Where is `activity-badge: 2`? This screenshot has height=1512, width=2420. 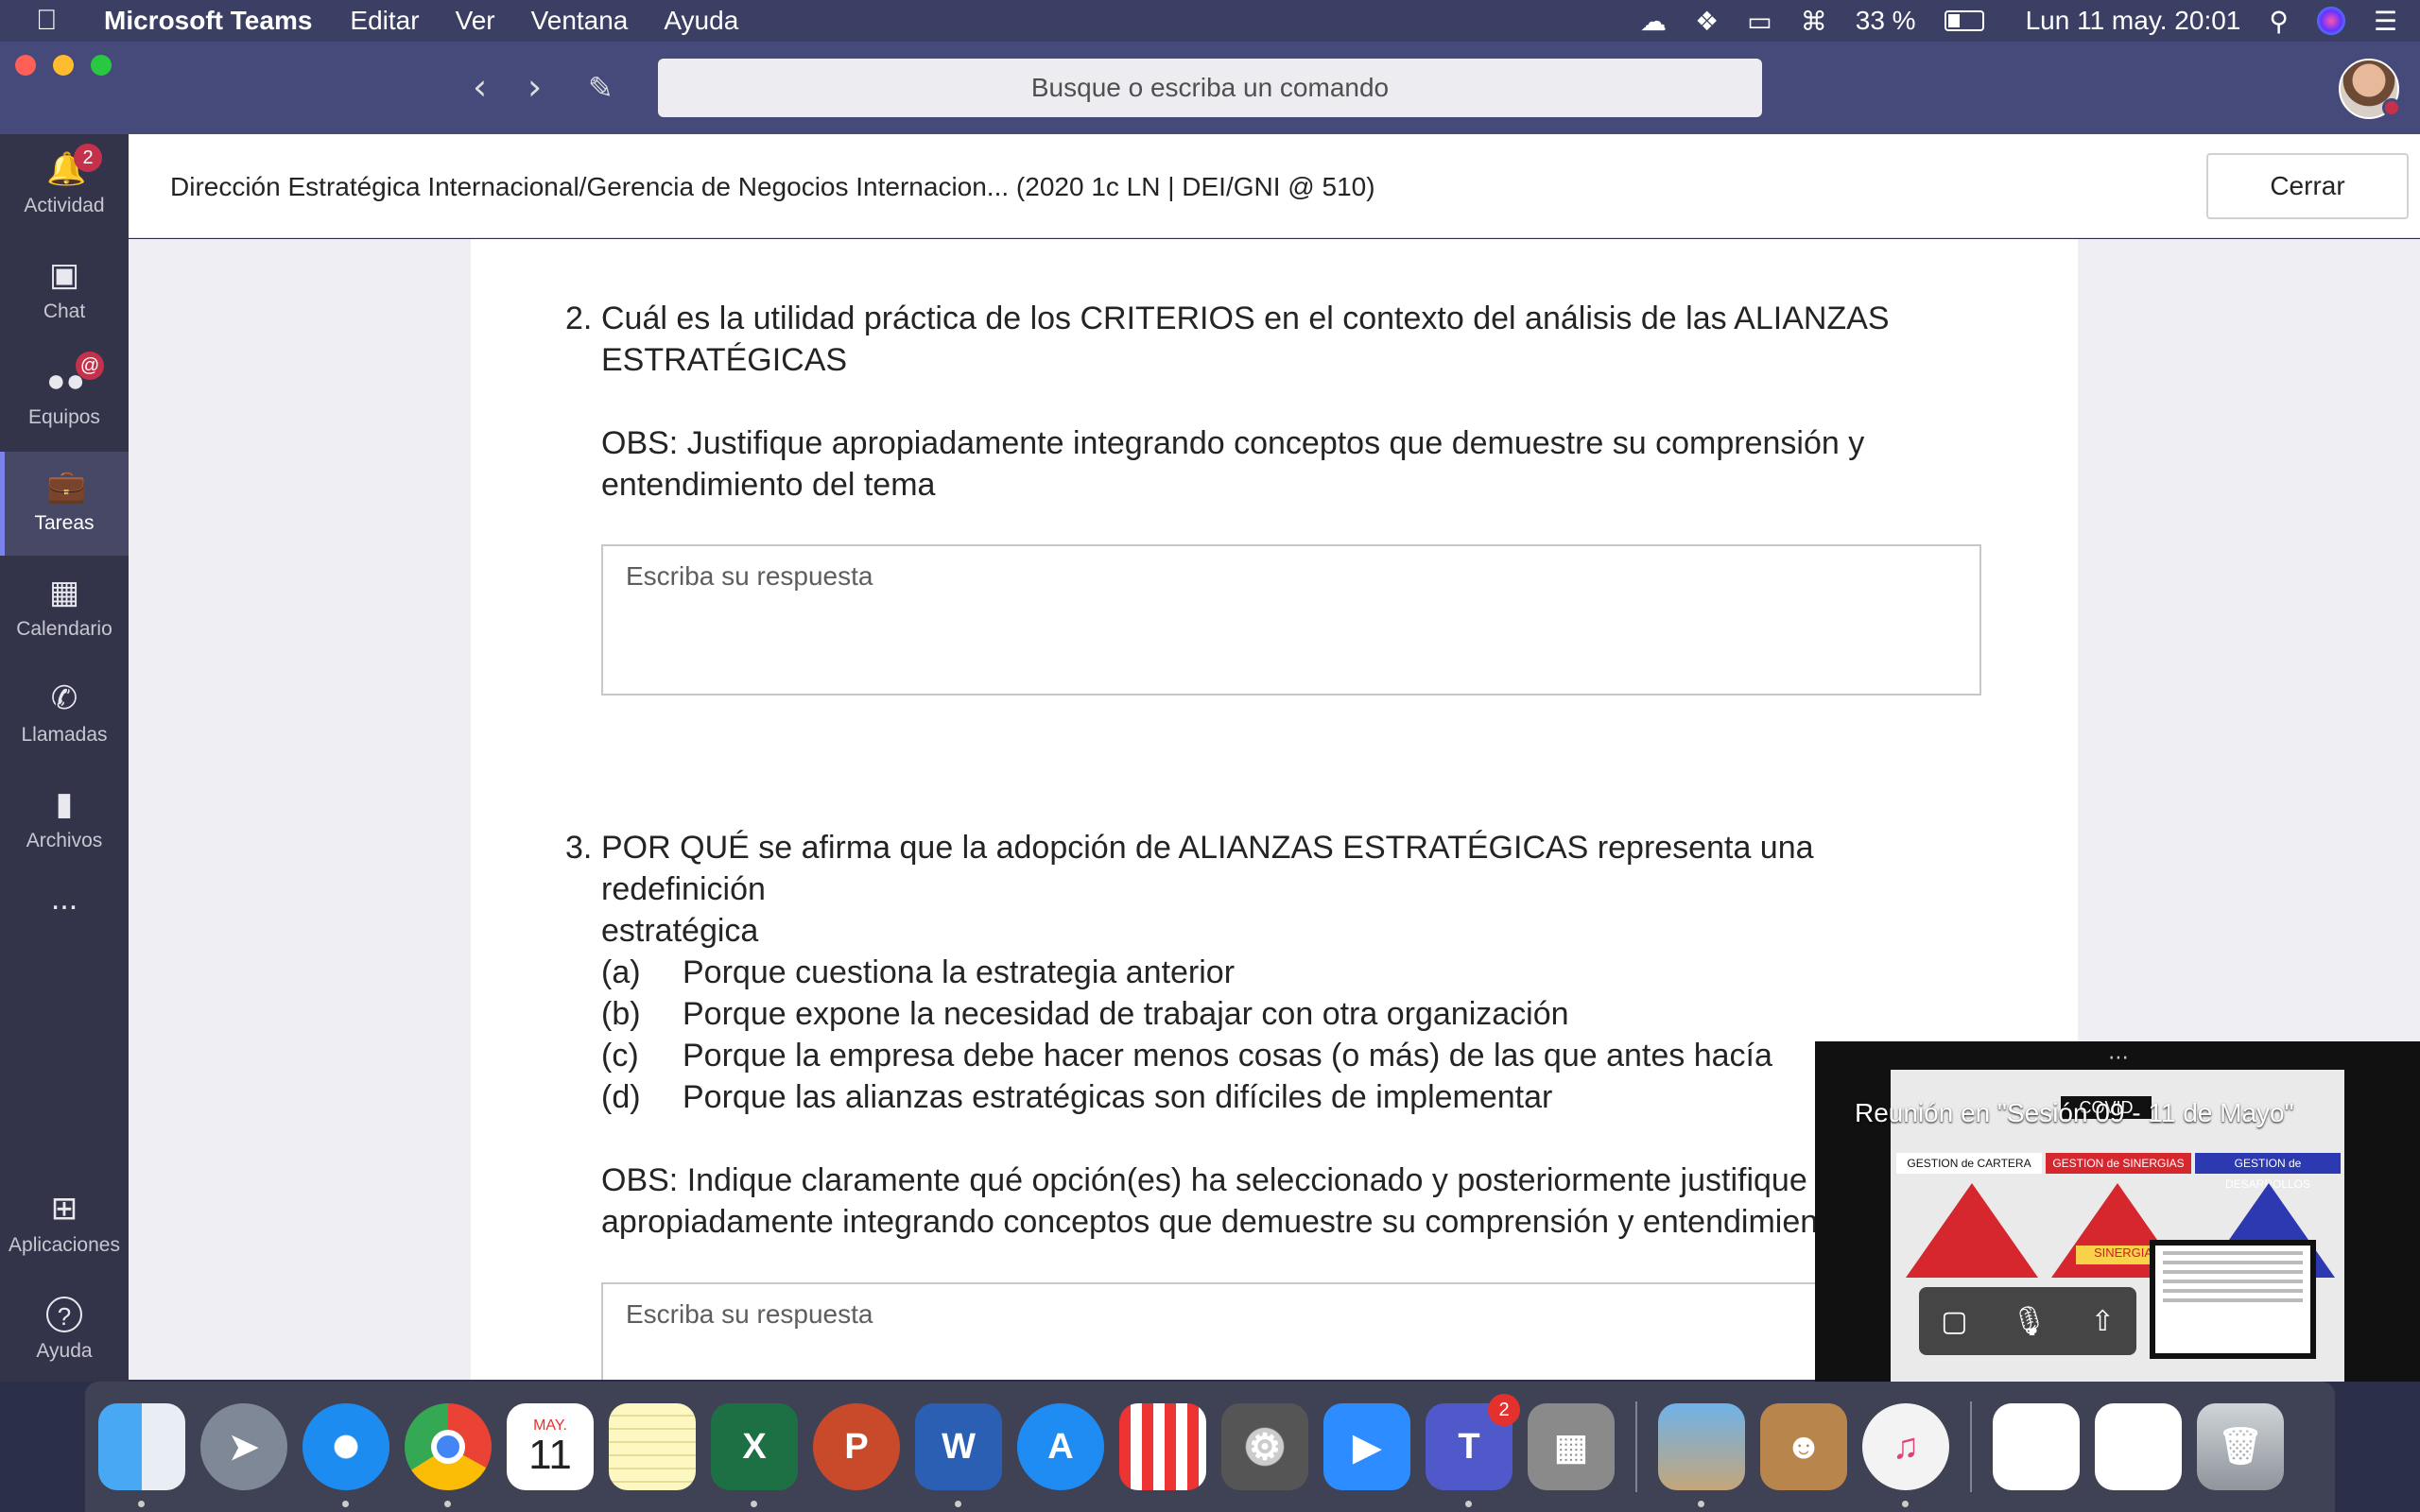
activity-badge: 2 is located at coordinates (88, 158).